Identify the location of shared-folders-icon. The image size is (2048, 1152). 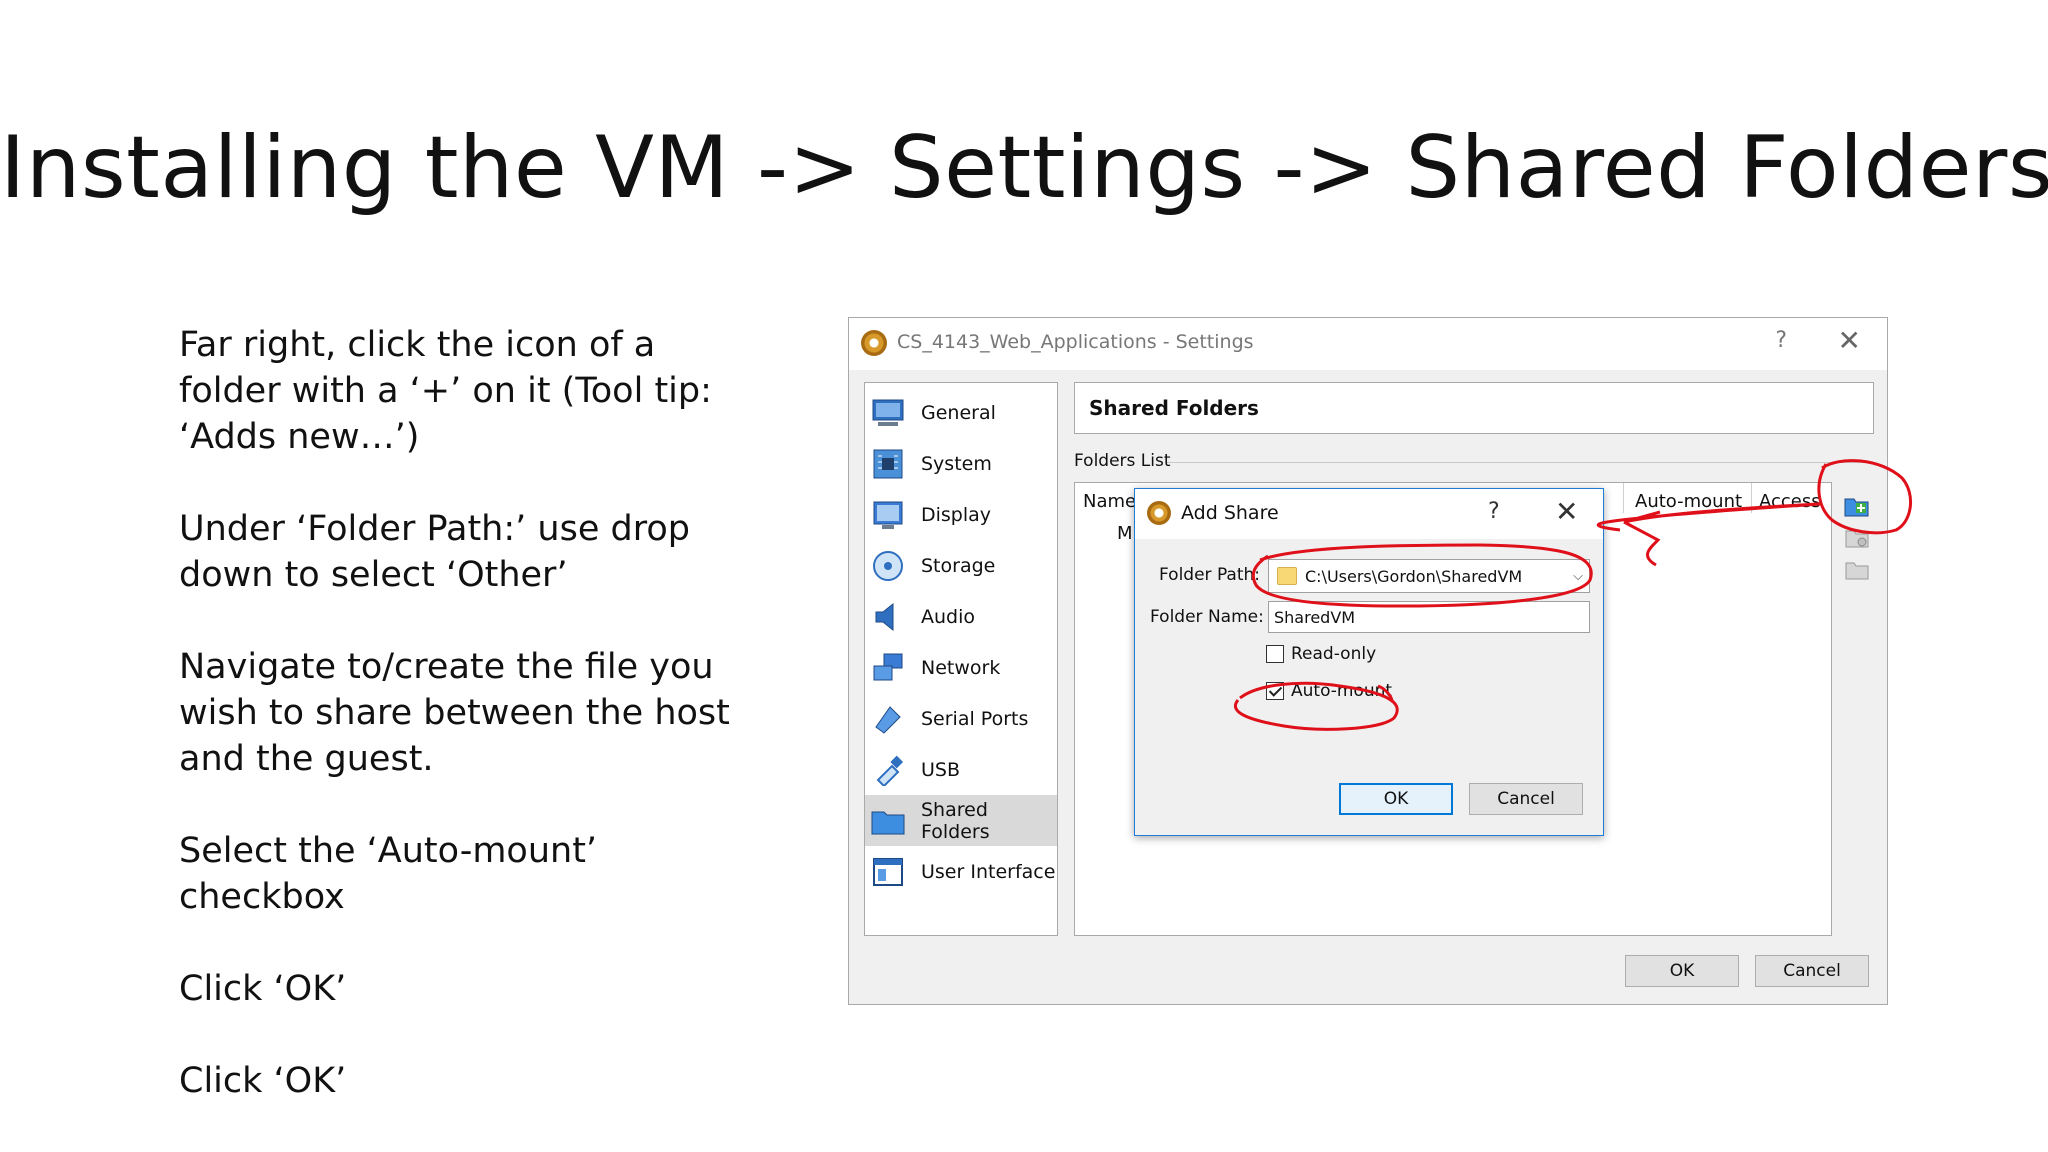
(888, 821).